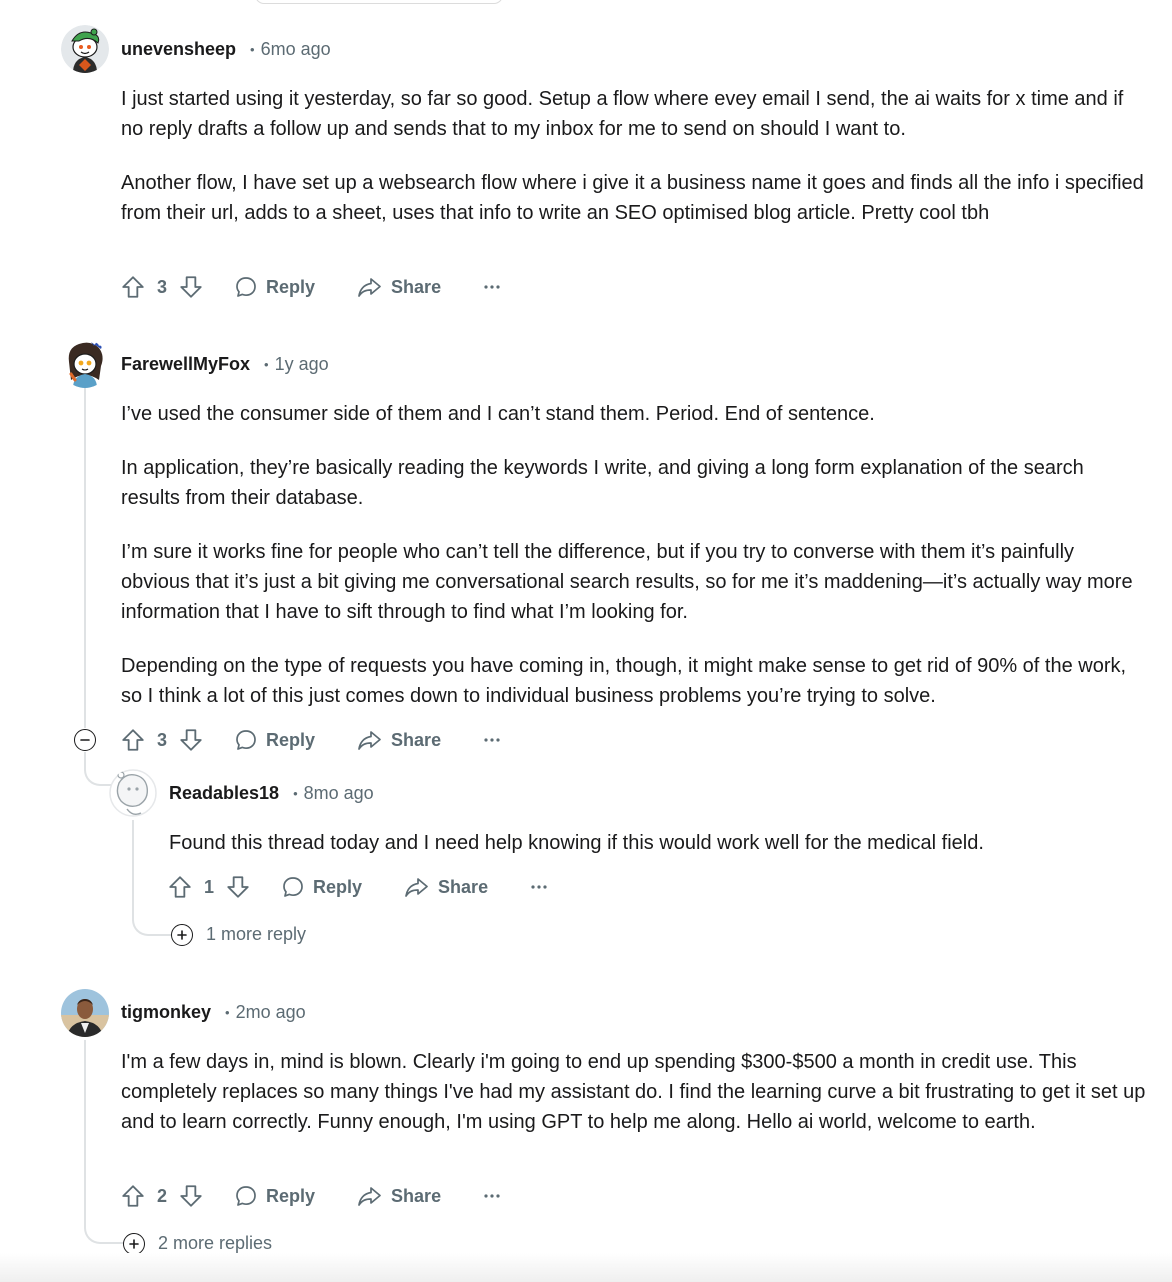 The width and height of the screenshot is (1172, 1282). Describe the element at coordinates (296, 49) in the screenshot. I see `timestamp: 6mo ago` at that location.